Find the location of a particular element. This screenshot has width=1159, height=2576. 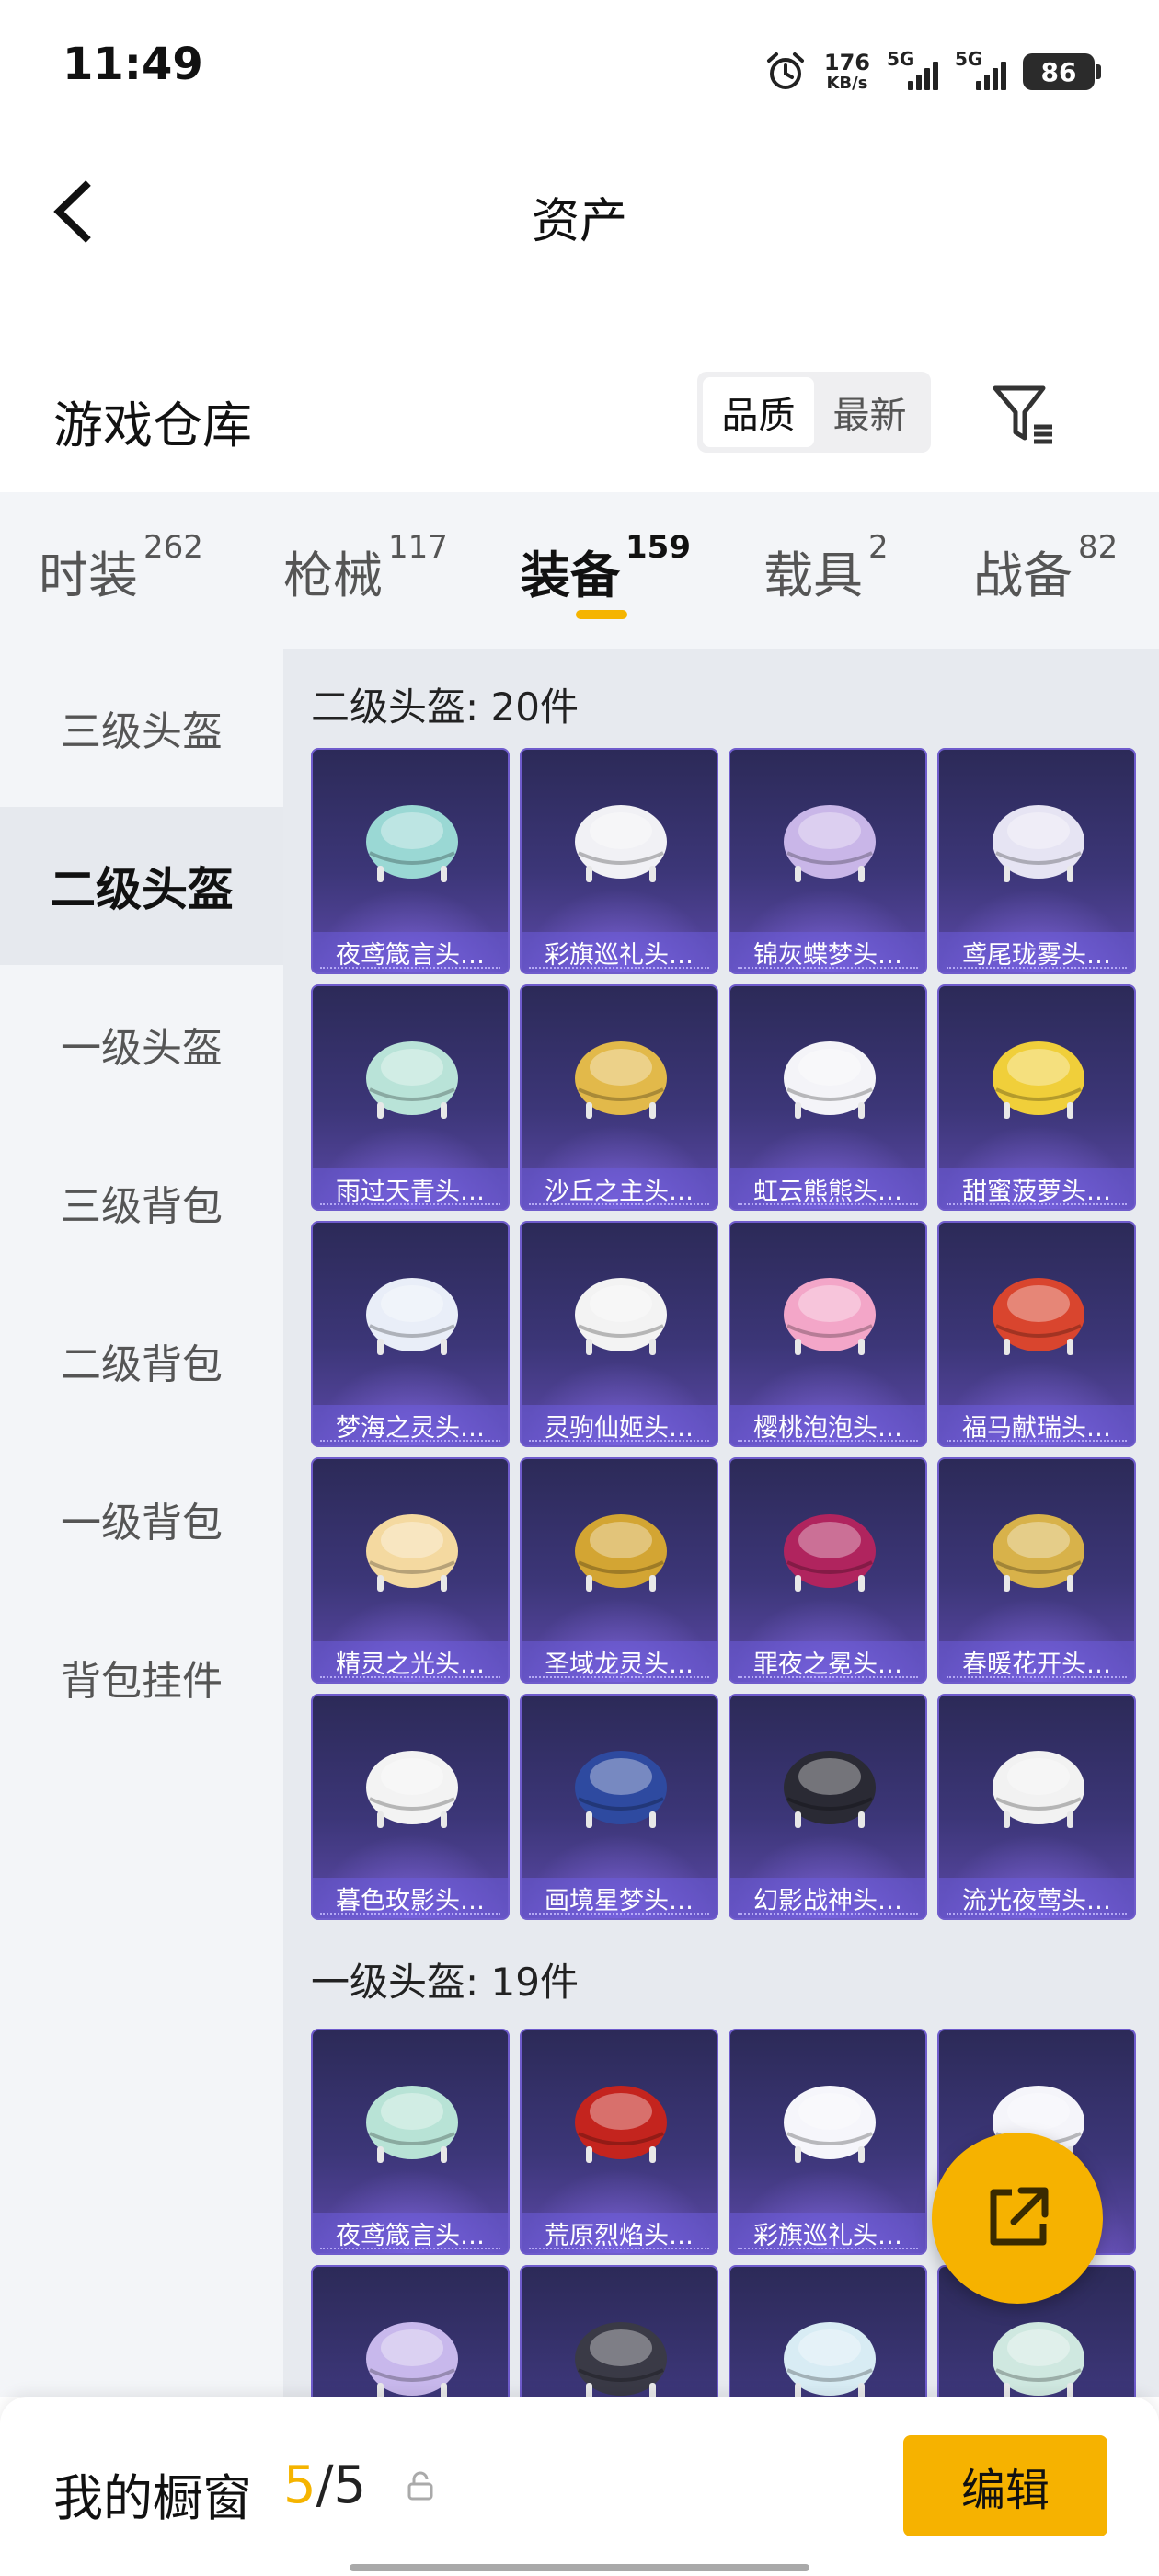

tab-guns-count: 117 is located at coordinates (418, 547).